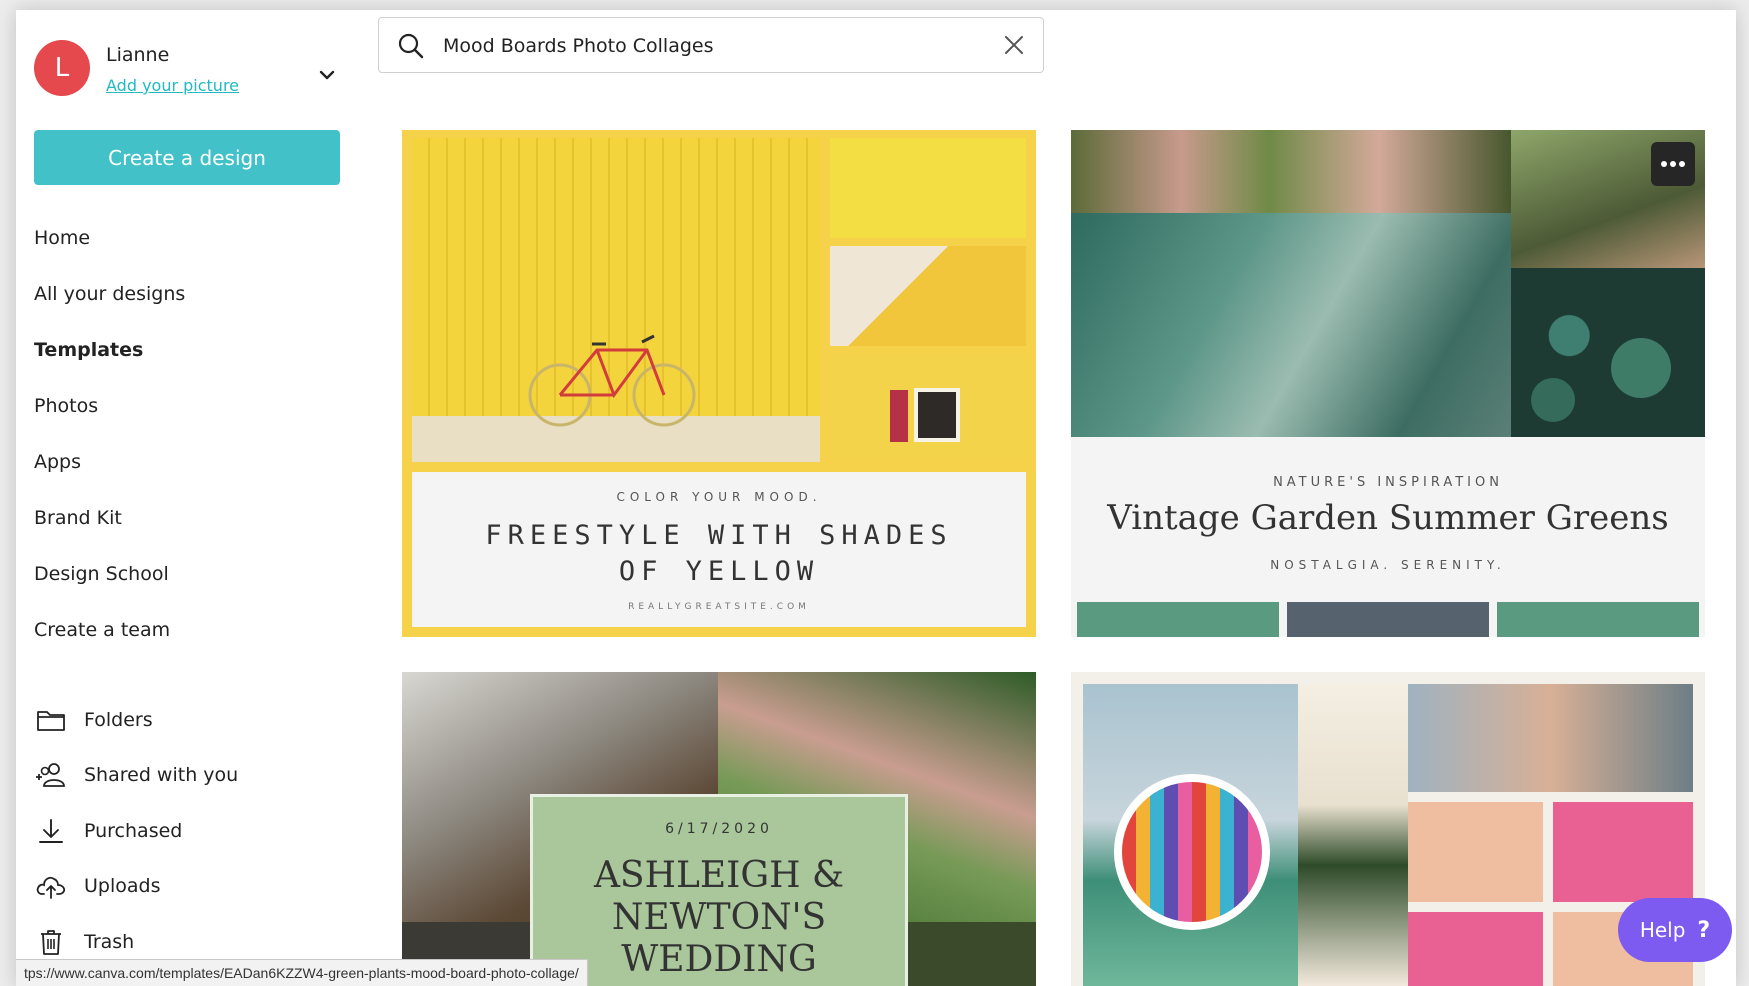 This screenshot has width=1749, height=986. I want to click on question-icon: ?, so click(1704, 930).